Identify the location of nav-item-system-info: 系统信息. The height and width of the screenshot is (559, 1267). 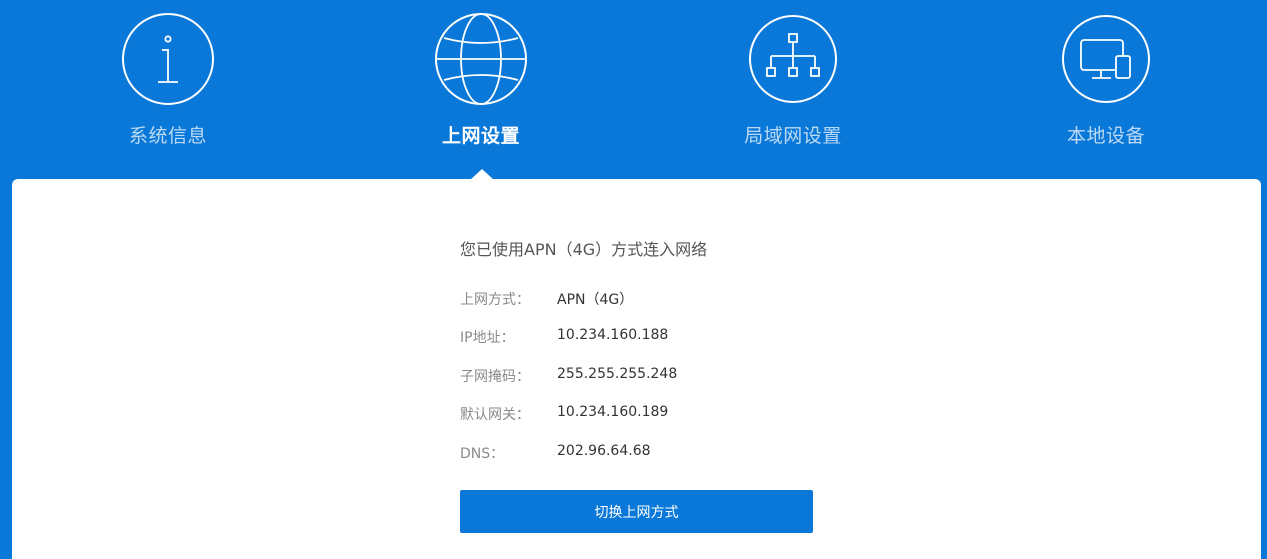
(168, 85).